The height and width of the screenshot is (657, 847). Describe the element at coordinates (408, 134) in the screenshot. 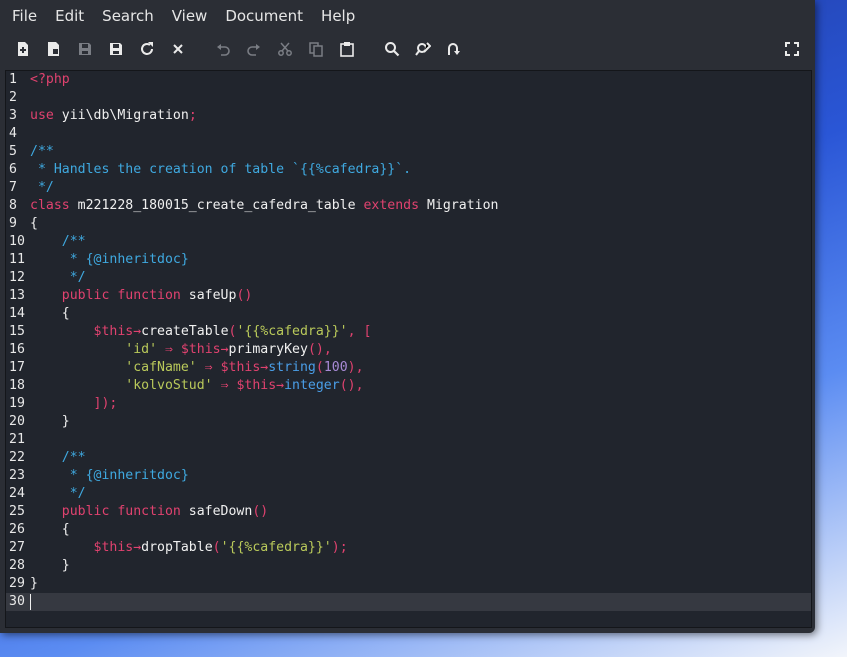

I see `code-line: 4` at that location.